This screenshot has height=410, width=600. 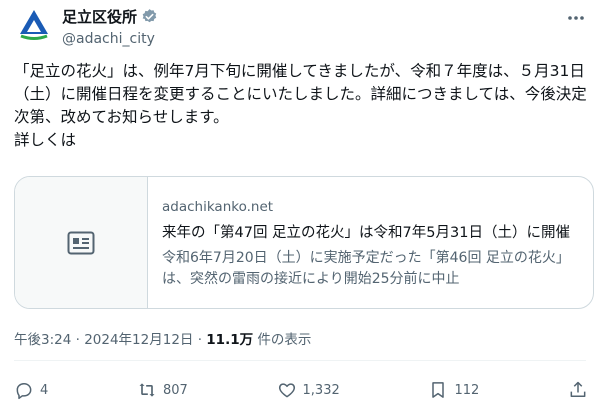 What do you see at coordinates (467, 390) in the screenshot?
I see `bookmark-count: 112` at bounding box center [467, 390].